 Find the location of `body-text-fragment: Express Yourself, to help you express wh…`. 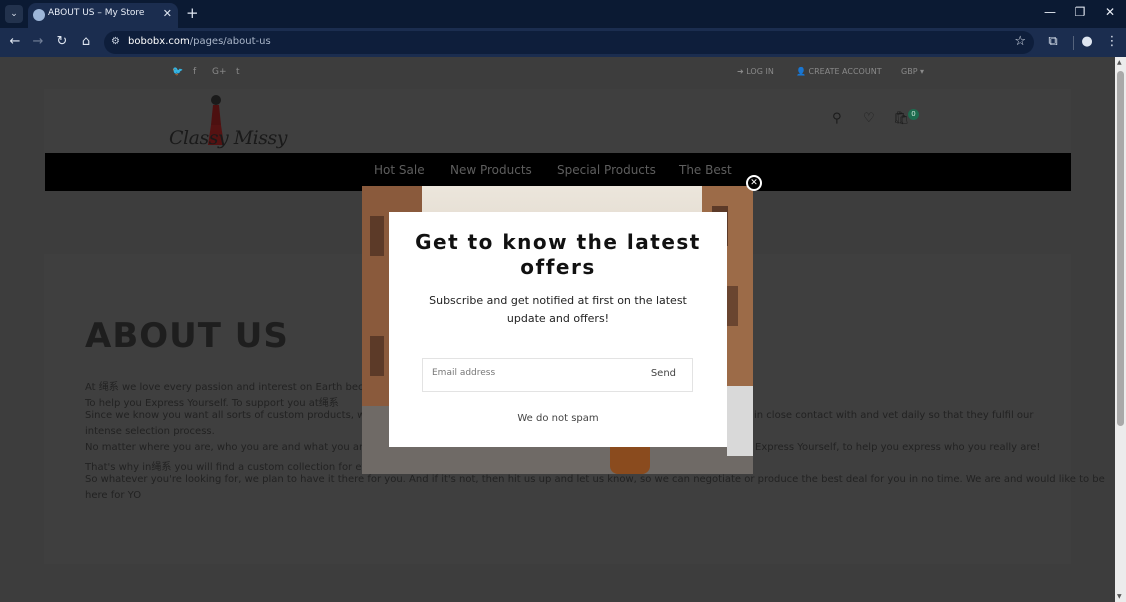

body-text-fragment: Express Yourself, to help you express wh… is located at coordinates (898, 447).